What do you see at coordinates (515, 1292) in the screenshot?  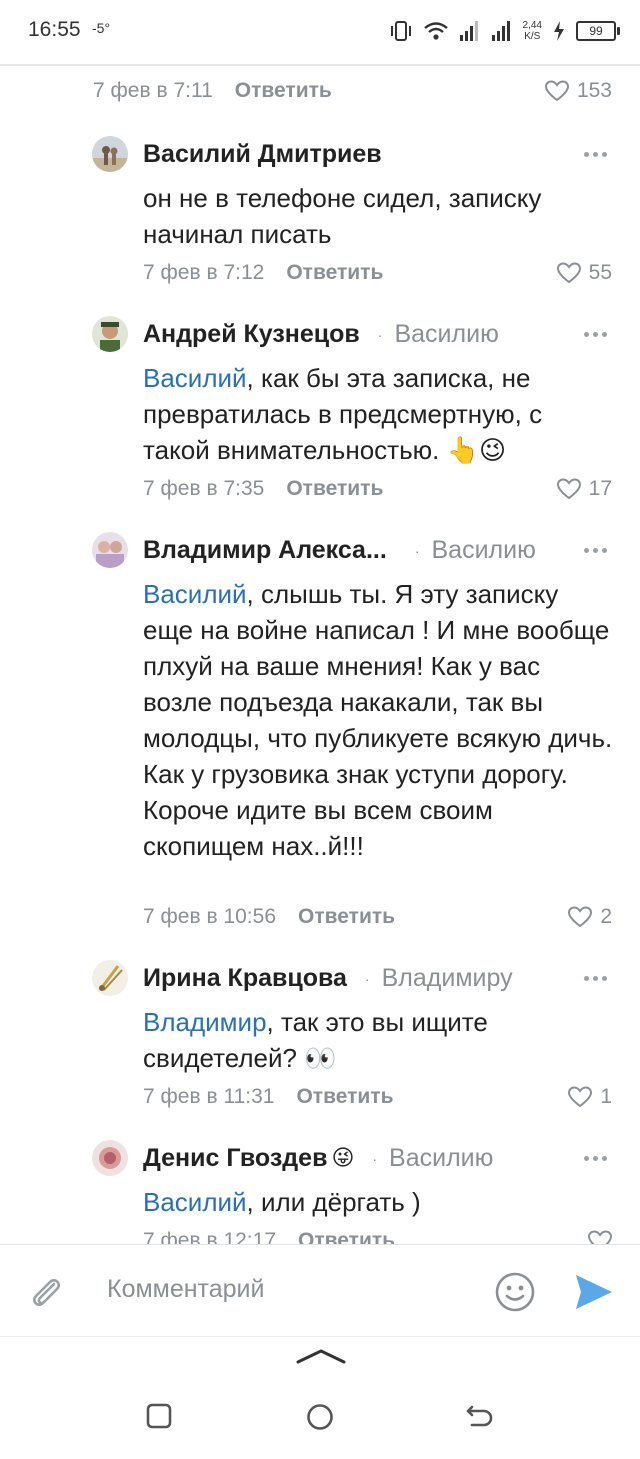 I see `emoji-icon` at bounding box center [515, 1292].